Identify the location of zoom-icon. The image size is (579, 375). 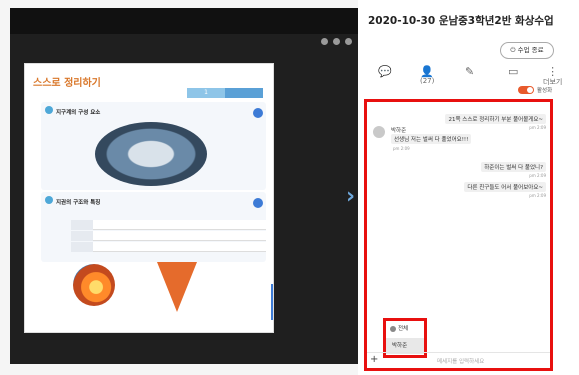
(324, 41).